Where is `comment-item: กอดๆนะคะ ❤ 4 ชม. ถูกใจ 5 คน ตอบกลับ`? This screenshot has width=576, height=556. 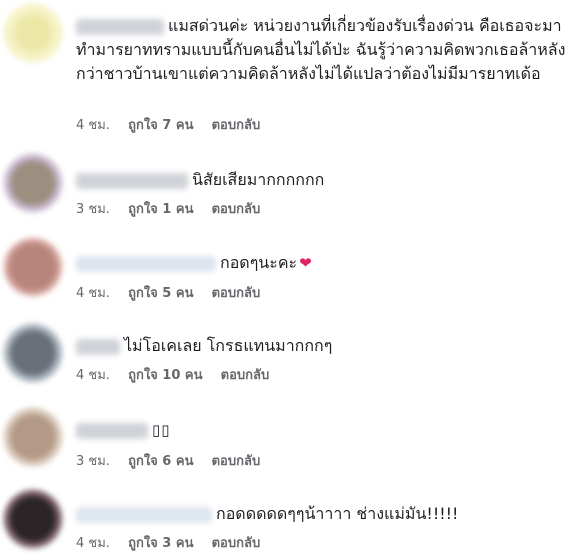 comment-item: กอดๆนะคะ ❤ 4 ชม. ถูกใจ 5 คน ตอบกลับ is located at coordinates (288, 276).